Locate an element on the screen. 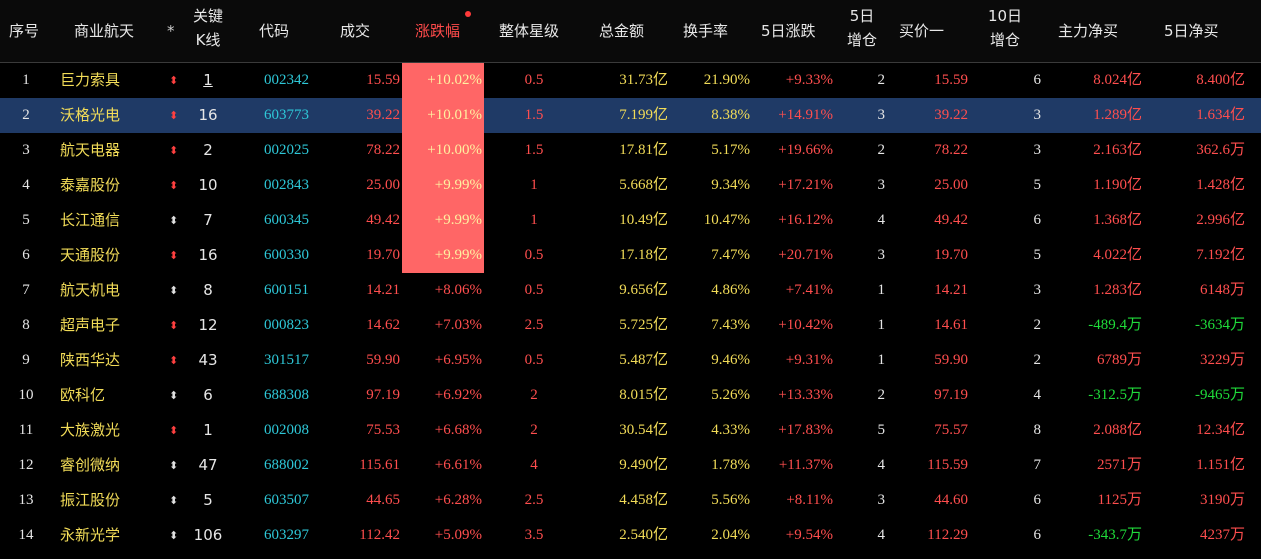 This screenshot has height=559, width=1261. header-5d-net-buy: 5日净买 is located at coordinates (1191, 31).